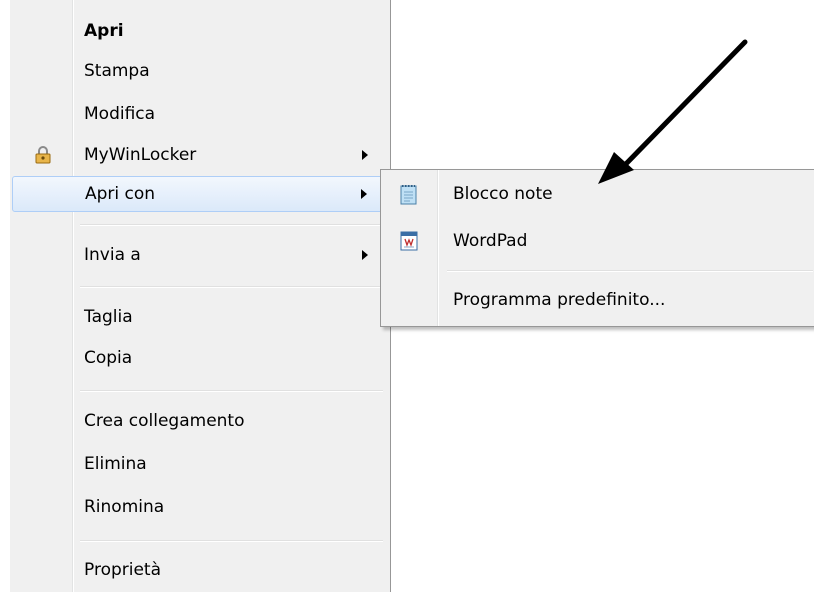  I want to click on annotation-arrow, so click(673, 111).